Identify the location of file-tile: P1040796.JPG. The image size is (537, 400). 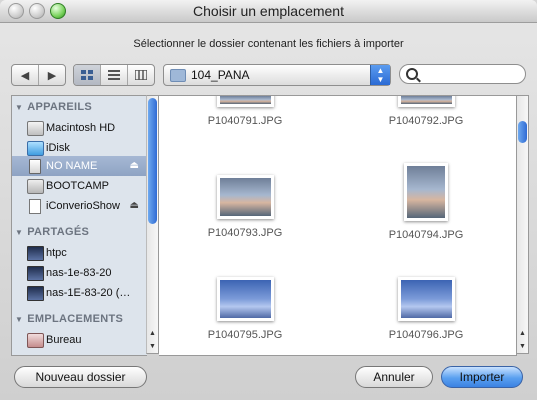
(426, 309).